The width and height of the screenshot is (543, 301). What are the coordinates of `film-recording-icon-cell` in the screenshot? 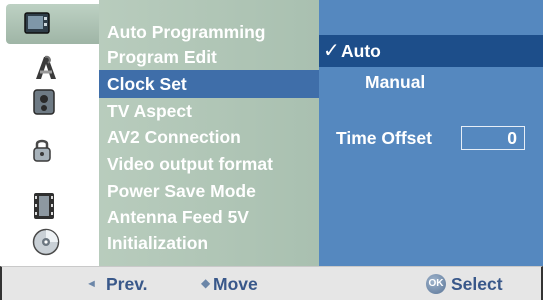 It's located at (54, 206).